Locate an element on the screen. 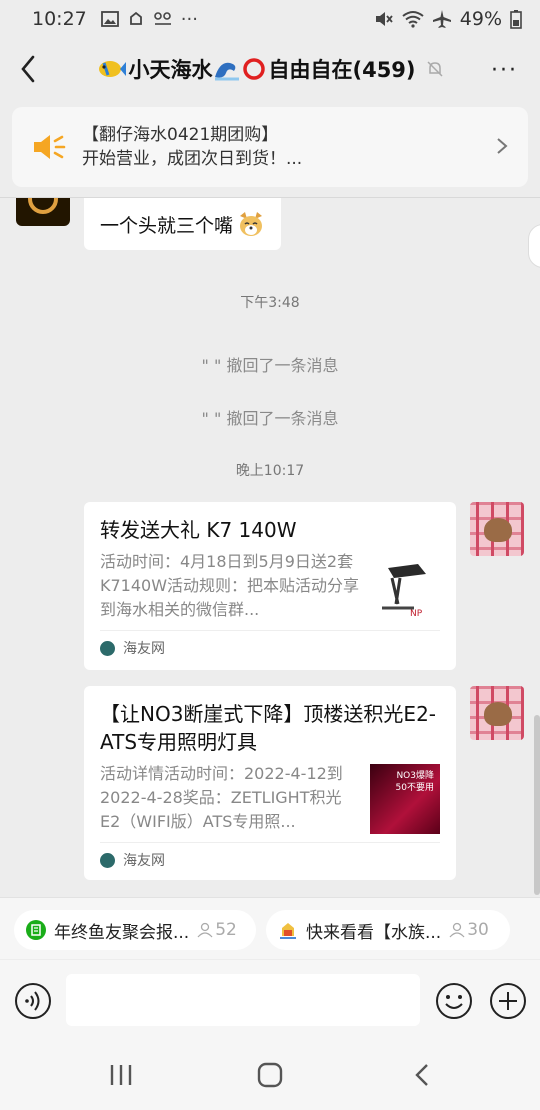  group-tab-solitaire: 年终鱼友聚会报... 52 is located at coordinates (135, 930).